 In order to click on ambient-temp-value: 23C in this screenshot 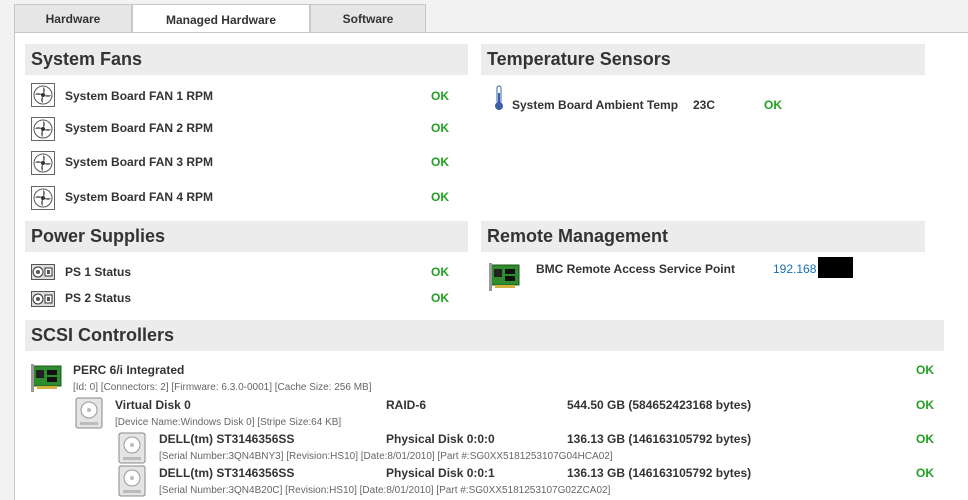, I will do `click(704, 105)`.